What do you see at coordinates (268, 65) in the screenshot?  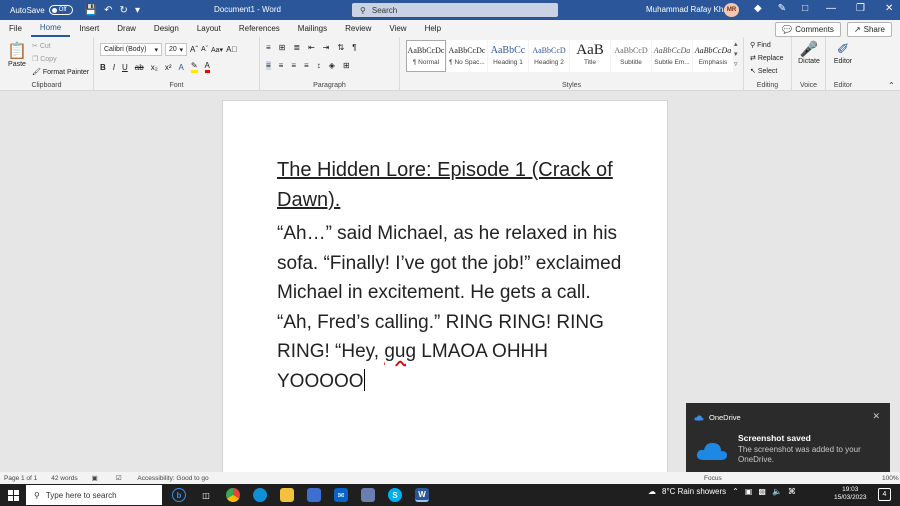 I see `align-left-icon: ≡` at bounding box center [268, 65].